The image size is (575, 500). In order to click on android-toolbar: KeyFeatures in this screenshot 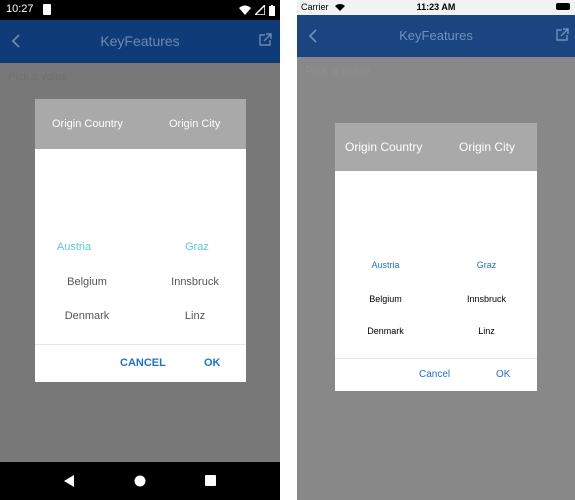, I will do `click(140, 41)`.